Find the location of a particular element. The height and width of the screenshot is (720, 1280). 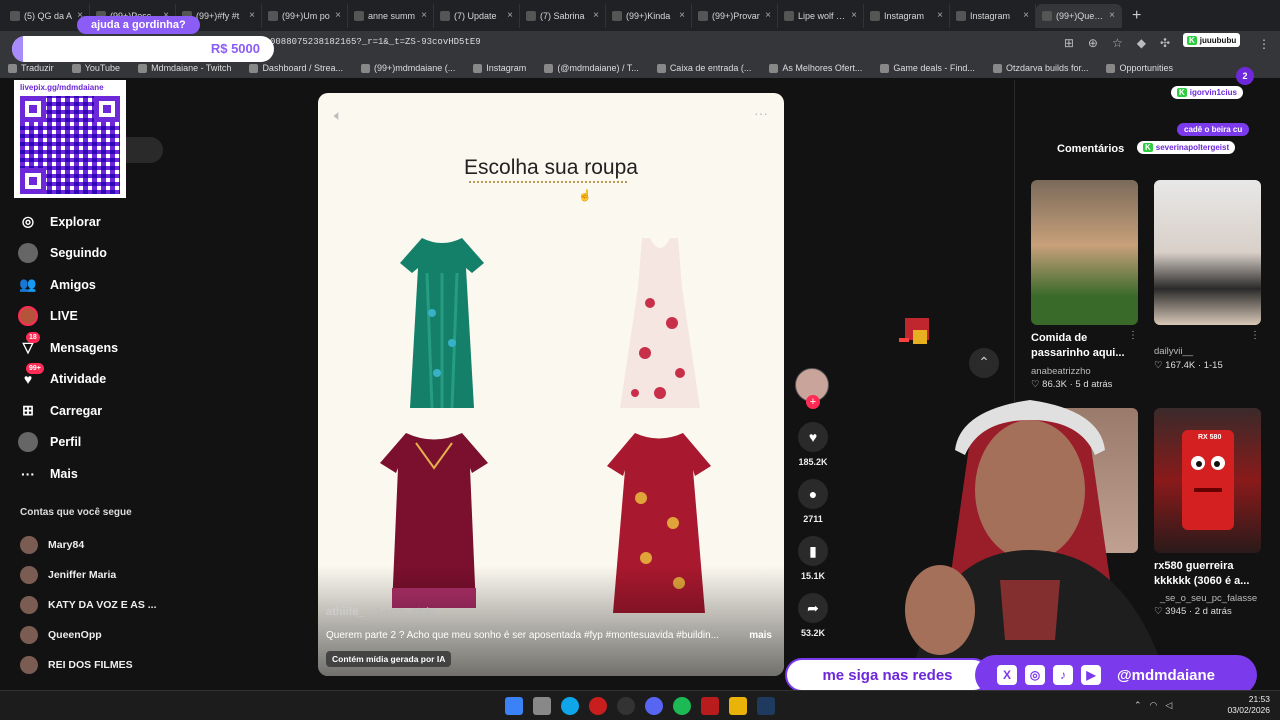

sidebar-item-atividade: ♥ 99+ Atividade is located at coordinates (148, 379).